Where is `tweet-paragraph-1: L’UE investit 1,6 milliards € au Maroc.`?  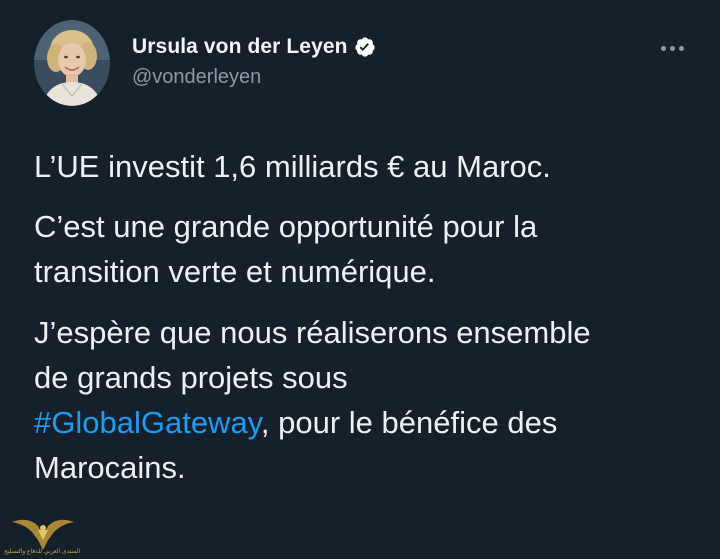 tweet-paragraph-1: L’UE investit 1,6 milliards € au Maroc. is located at coordinates (292, 166).